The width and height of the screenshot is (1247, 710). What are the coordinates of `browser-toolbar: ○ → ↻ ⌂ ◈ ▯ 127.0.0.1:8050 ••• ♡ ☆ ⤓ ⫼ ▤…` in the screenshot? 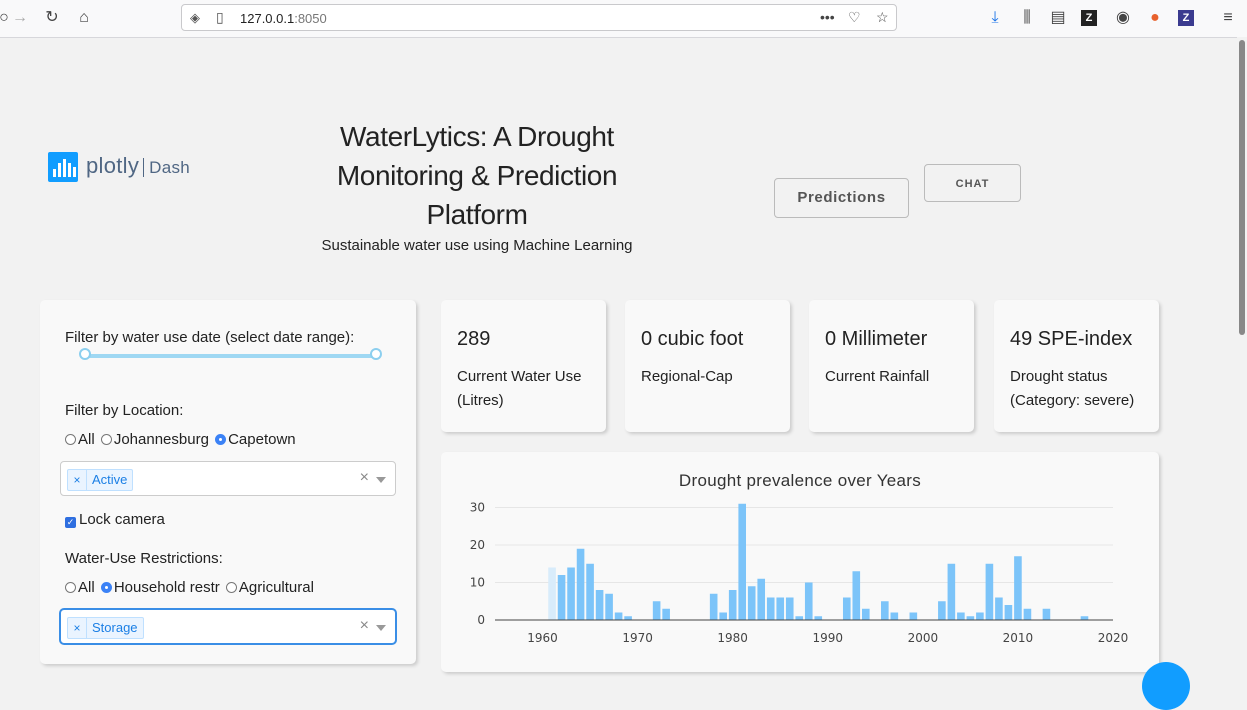 It's located at (623, 19).